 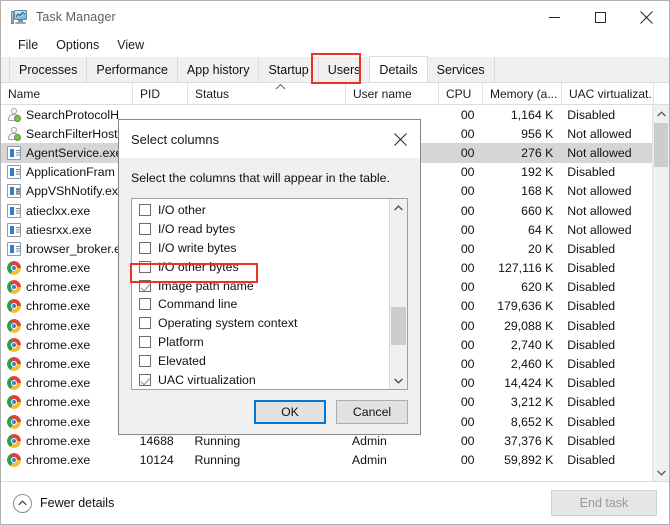 I want to click on maximize-button, so click(x=600, y=17).